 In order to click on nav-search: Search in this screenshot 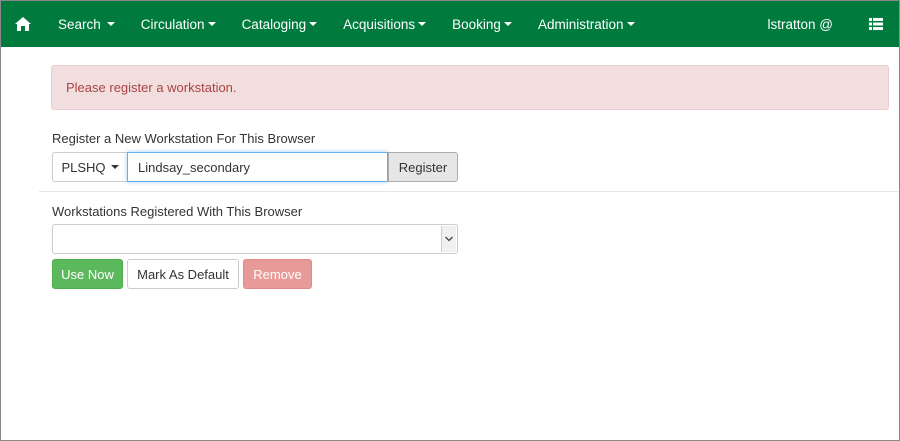, I will do `click(86, 24)`.